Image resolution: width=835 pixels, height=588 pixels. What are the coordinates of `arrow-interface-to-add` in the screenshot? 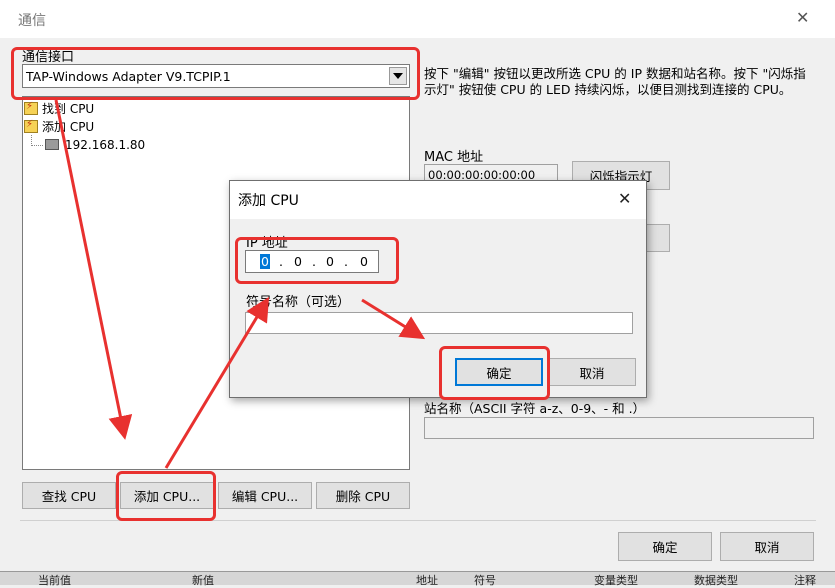 It's located at (93, 269).